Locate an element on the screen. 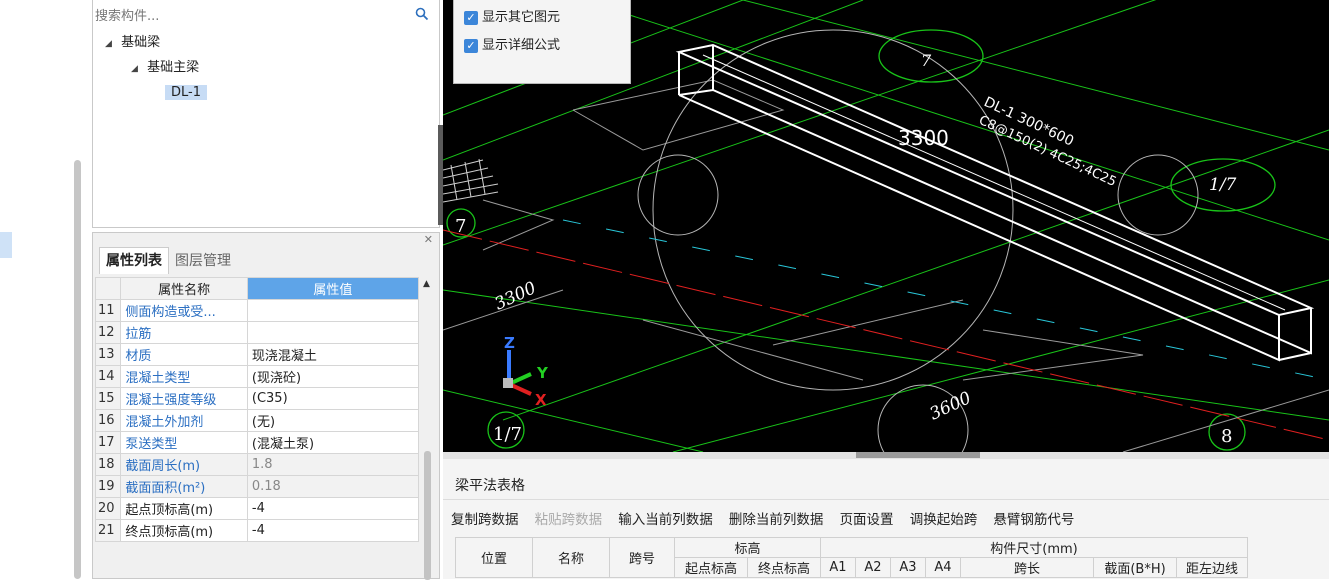 The image size is (1329, 580). column-header-a3: A3 is located at coordinates (908, 567).